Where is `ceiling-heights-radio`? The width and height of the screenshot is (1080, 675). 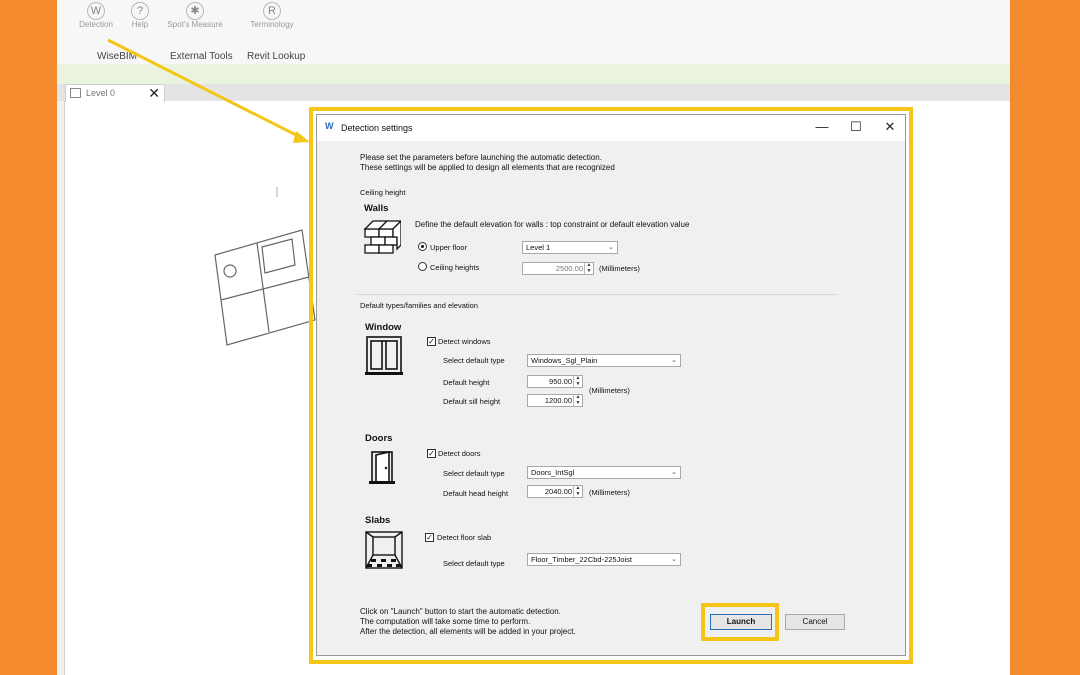 ceiling-heights-radio is located at coordinates (422, 266).